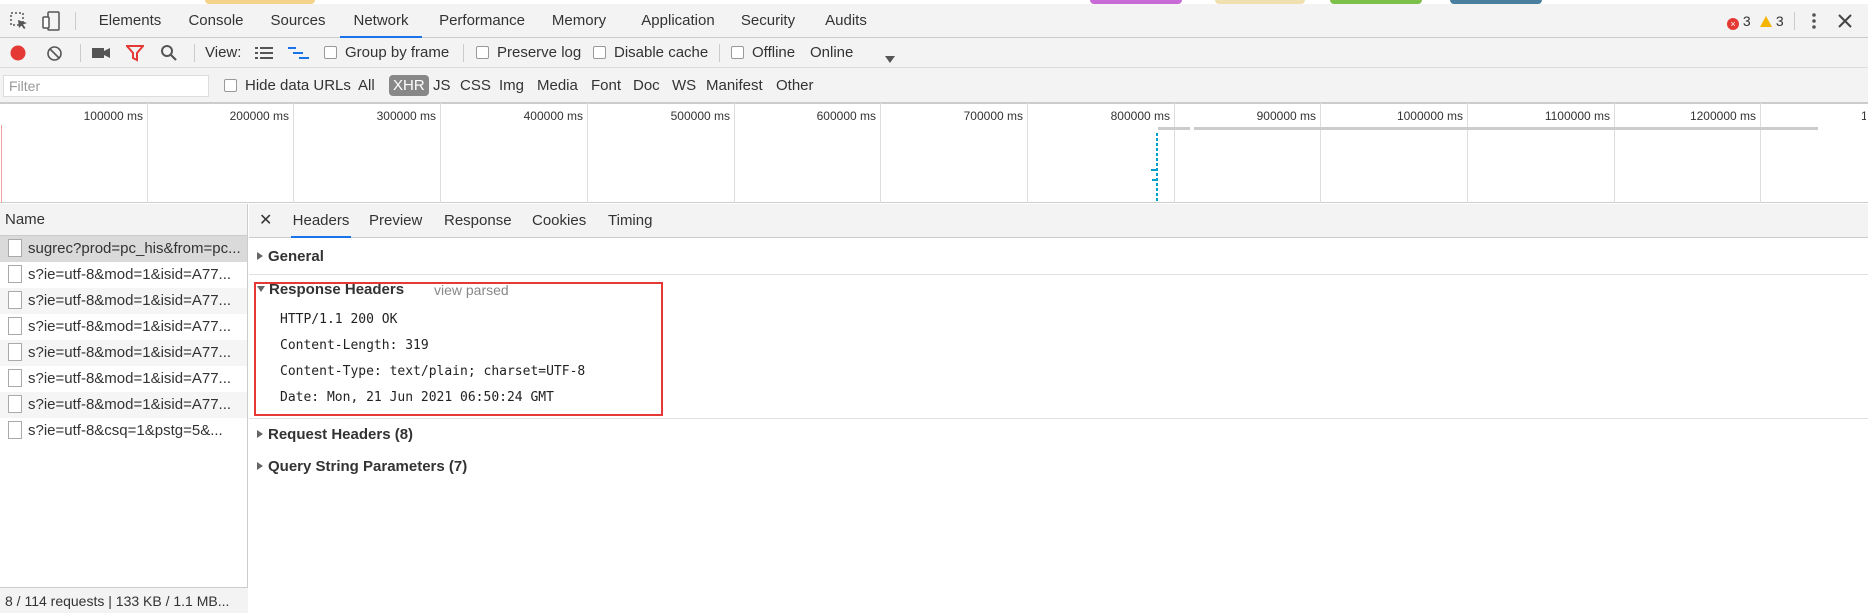  I want to click on close-devtools-icon, so click(1845, 21).